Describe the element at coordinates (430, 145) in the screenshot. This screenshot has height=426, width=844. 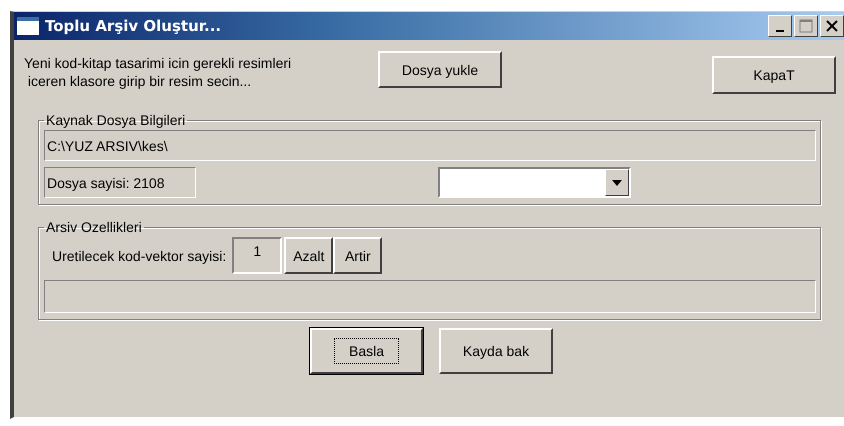
I see `path-field: C:\YUZ ARSIV\kes\` at that location.